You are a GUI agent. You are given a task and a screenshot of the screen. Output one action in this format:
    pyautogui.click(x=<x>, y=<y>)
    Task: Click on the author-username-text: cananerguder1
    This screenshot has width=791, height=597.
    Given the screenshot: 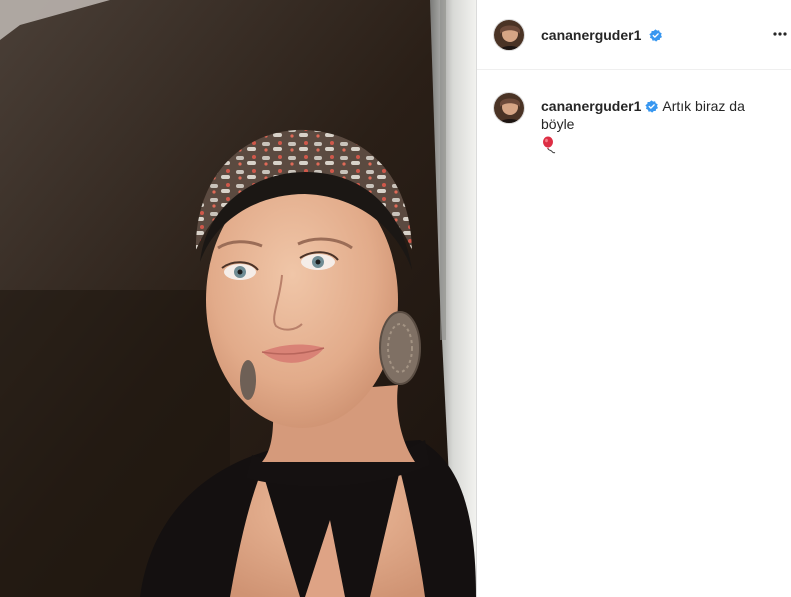 What is the action you would take?
    pyautogui.click(x=591, y=35)
    